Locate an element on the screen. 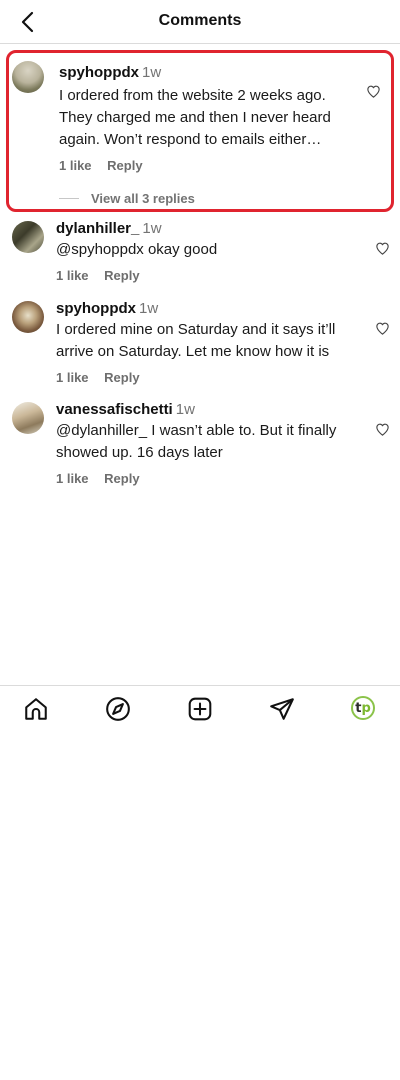 This screenshot has width=400, height=1080. replies-divider is located at coordinates (69, 198).